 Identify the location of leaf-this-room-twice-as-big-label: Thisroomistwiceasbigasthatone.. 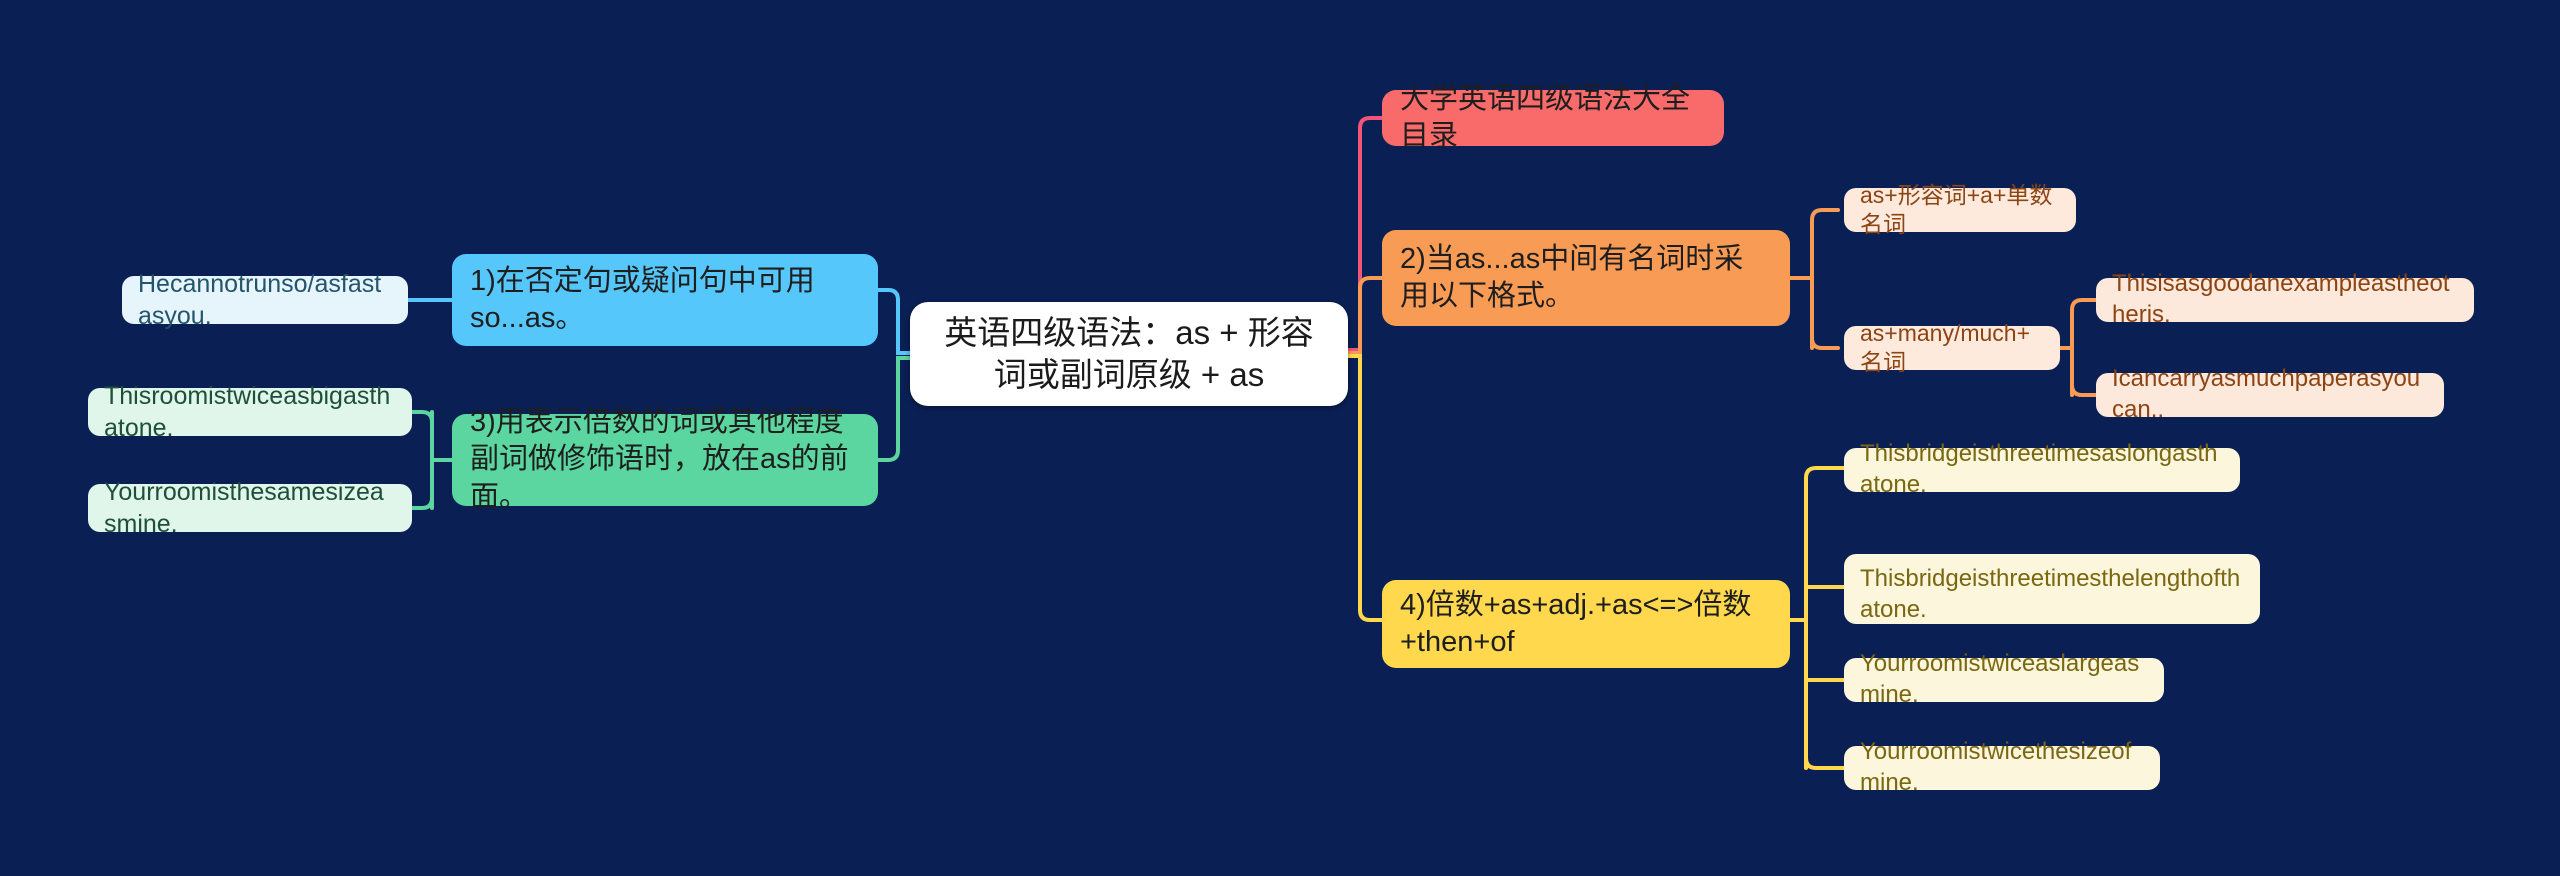
(247, 412).